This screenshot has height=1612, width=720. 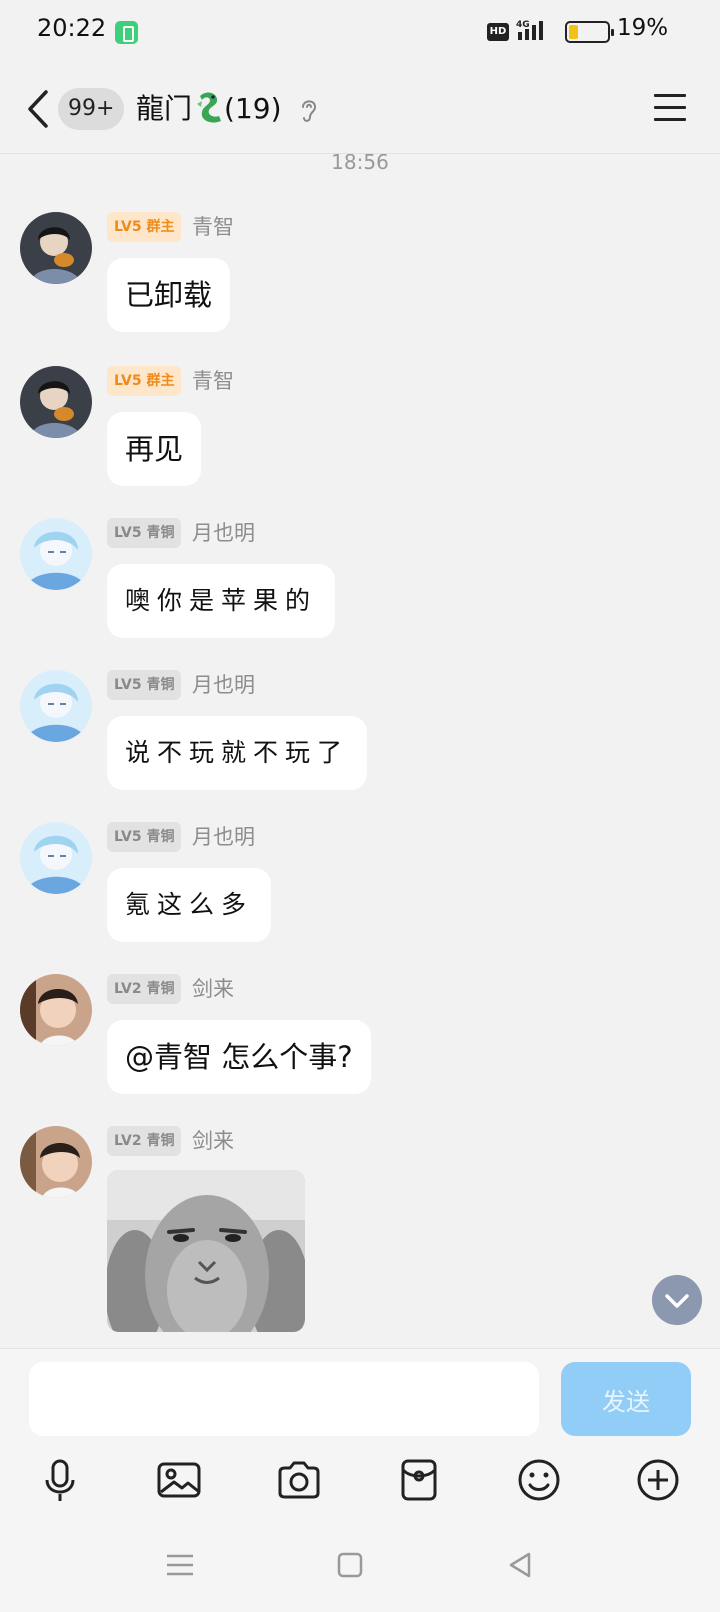 I want to click on hd-badge: HD, so click(x=498, y=32).